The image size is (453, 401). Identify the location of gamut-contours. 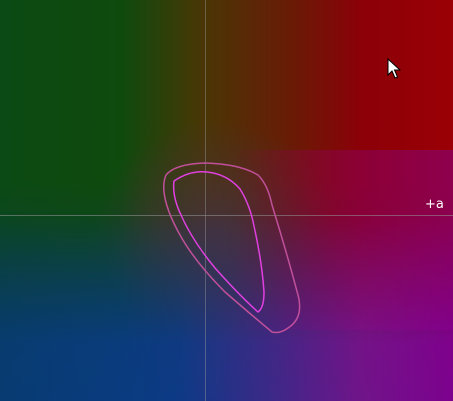
(232, 248).